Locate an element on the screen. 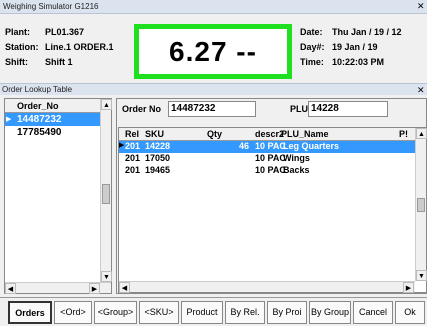 The height and width of the screenshot is (326, 427). list-item: 17785490 is located at coordinates (52, 132).